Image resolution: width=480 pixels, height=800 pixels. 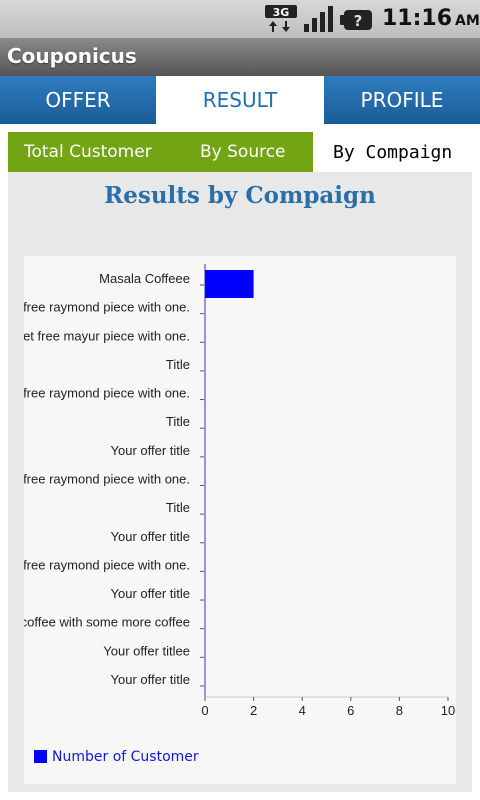 I want to click on category-label: Masala Coffeee, so click(x=144, y=278).